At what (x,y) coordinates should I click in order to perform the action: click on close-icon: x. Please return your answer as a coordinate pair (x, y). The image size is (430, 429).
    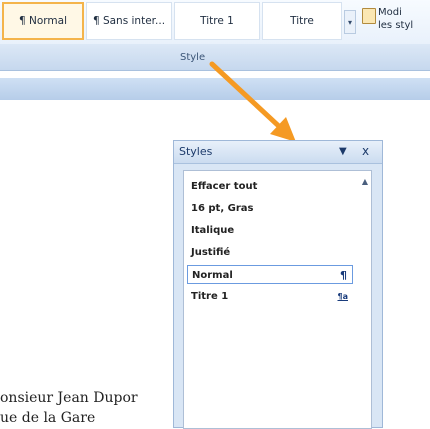
    Looking at the image, I should click on (365, 151).